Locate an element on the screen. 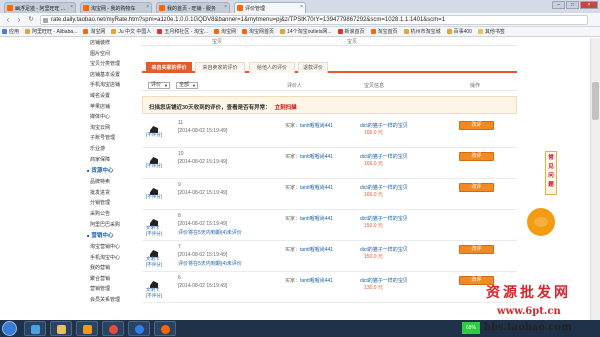  taskbar-app-explorer is located at coordinates (35, 328).